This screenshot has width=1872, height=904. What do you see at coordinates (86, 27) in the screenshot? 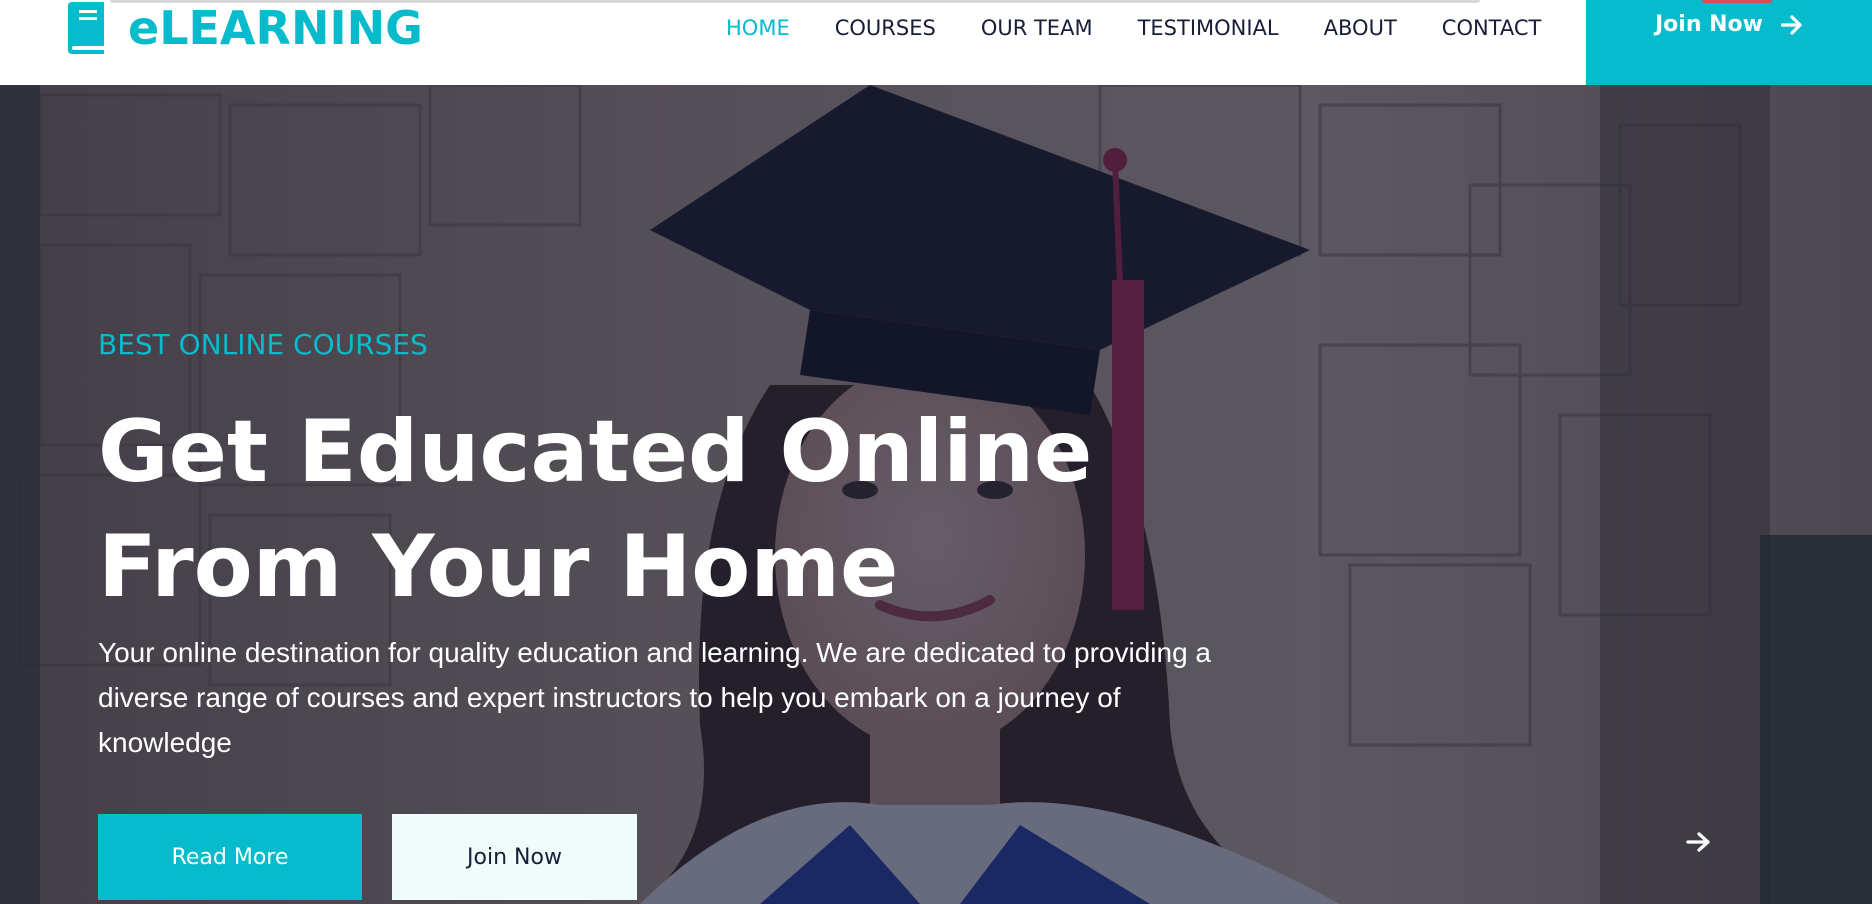
I see `book-icon` at bounding box center [86, 27].